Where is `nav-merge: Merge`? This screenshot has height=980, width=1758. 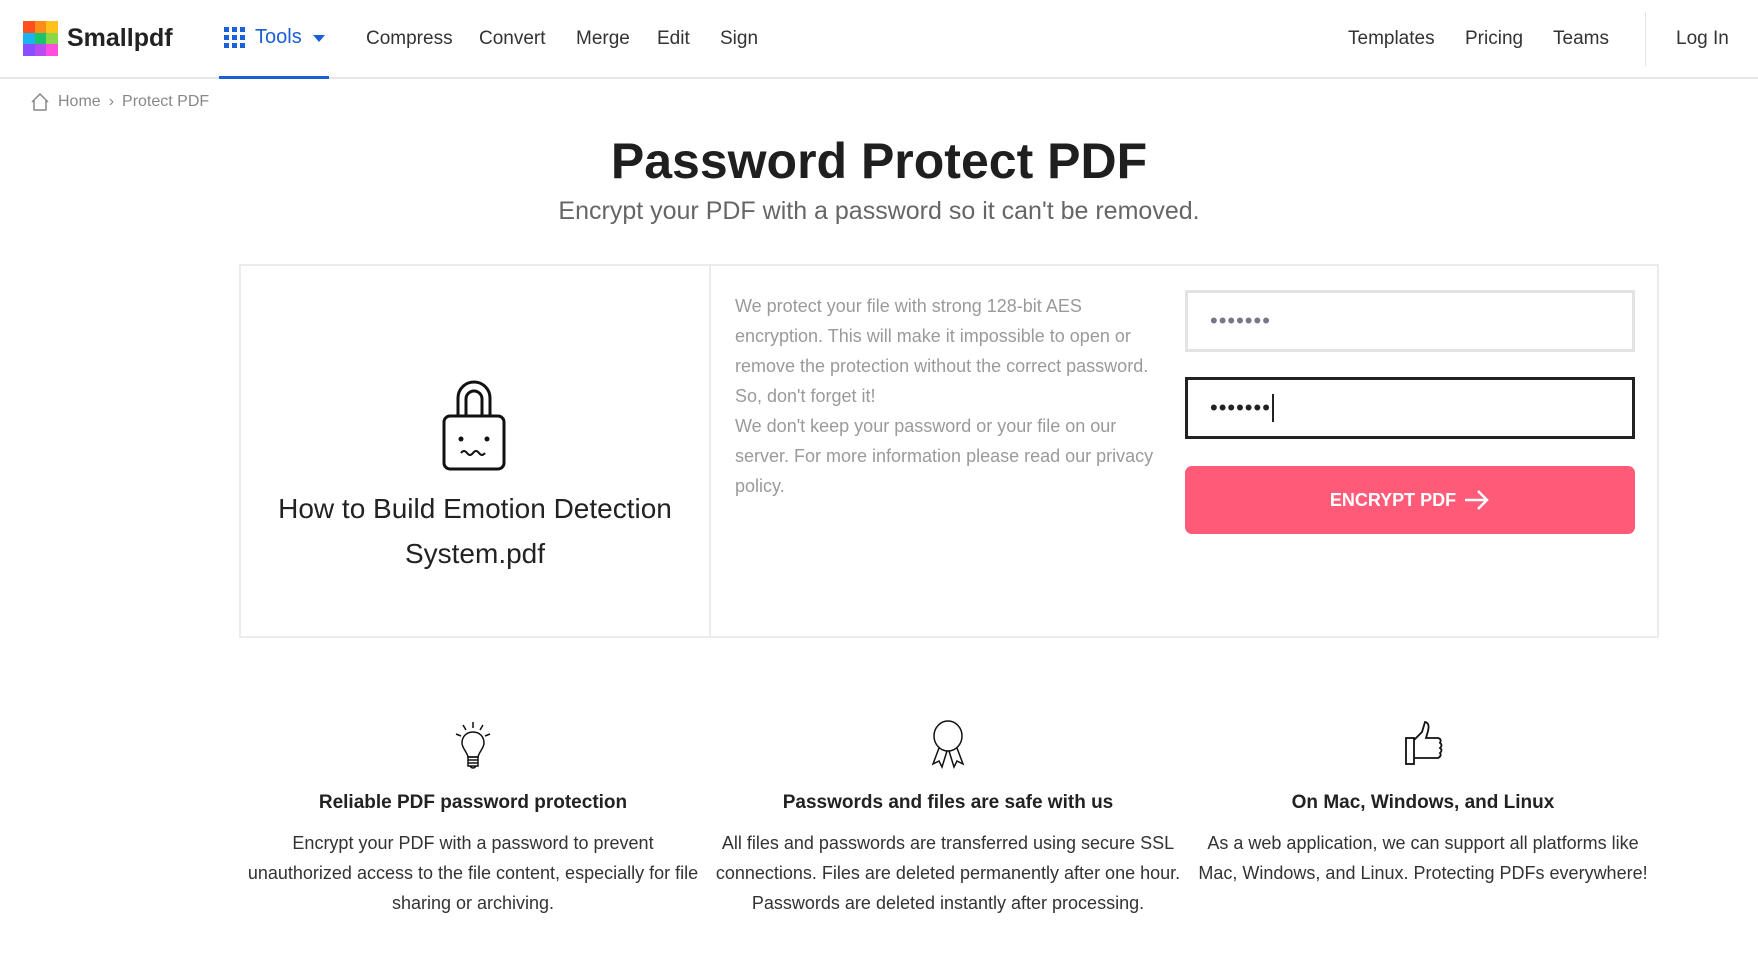
nav-merge: Merge is located at coordinates (603, 39).